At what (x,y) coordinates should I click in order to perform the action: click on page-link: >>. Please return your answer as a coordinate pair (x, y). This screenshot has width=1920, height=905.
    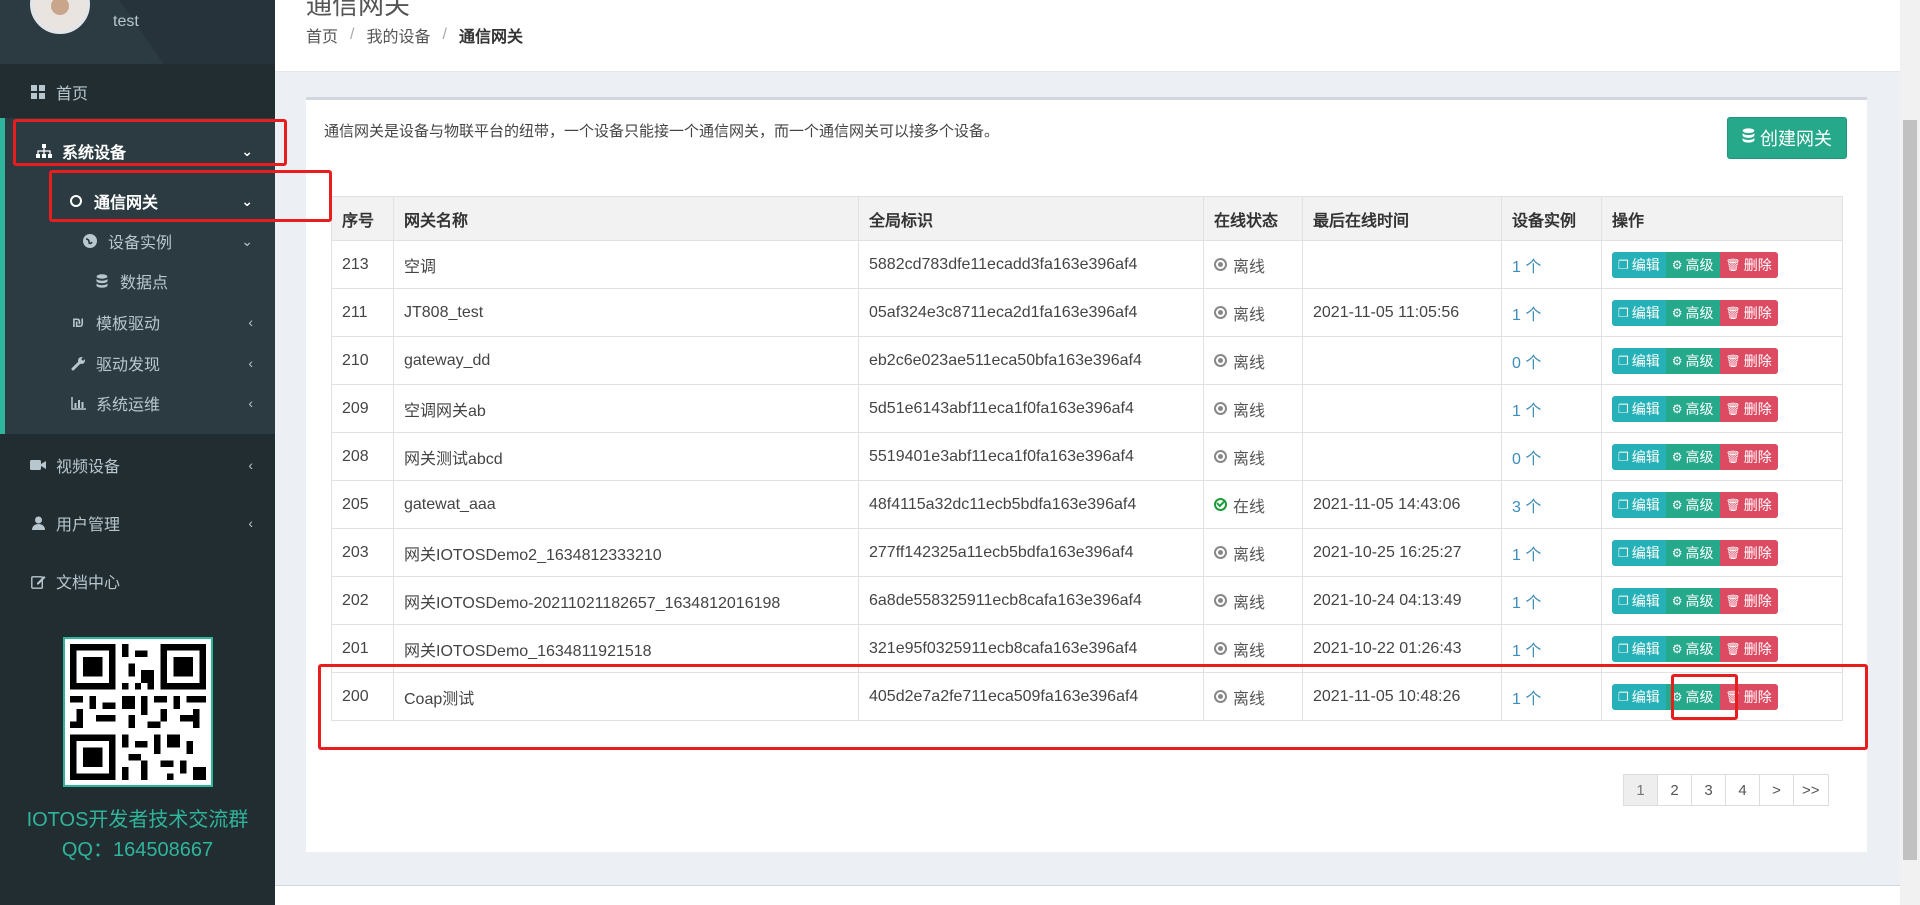
    Looking at the image, I should click on (1811, 790).